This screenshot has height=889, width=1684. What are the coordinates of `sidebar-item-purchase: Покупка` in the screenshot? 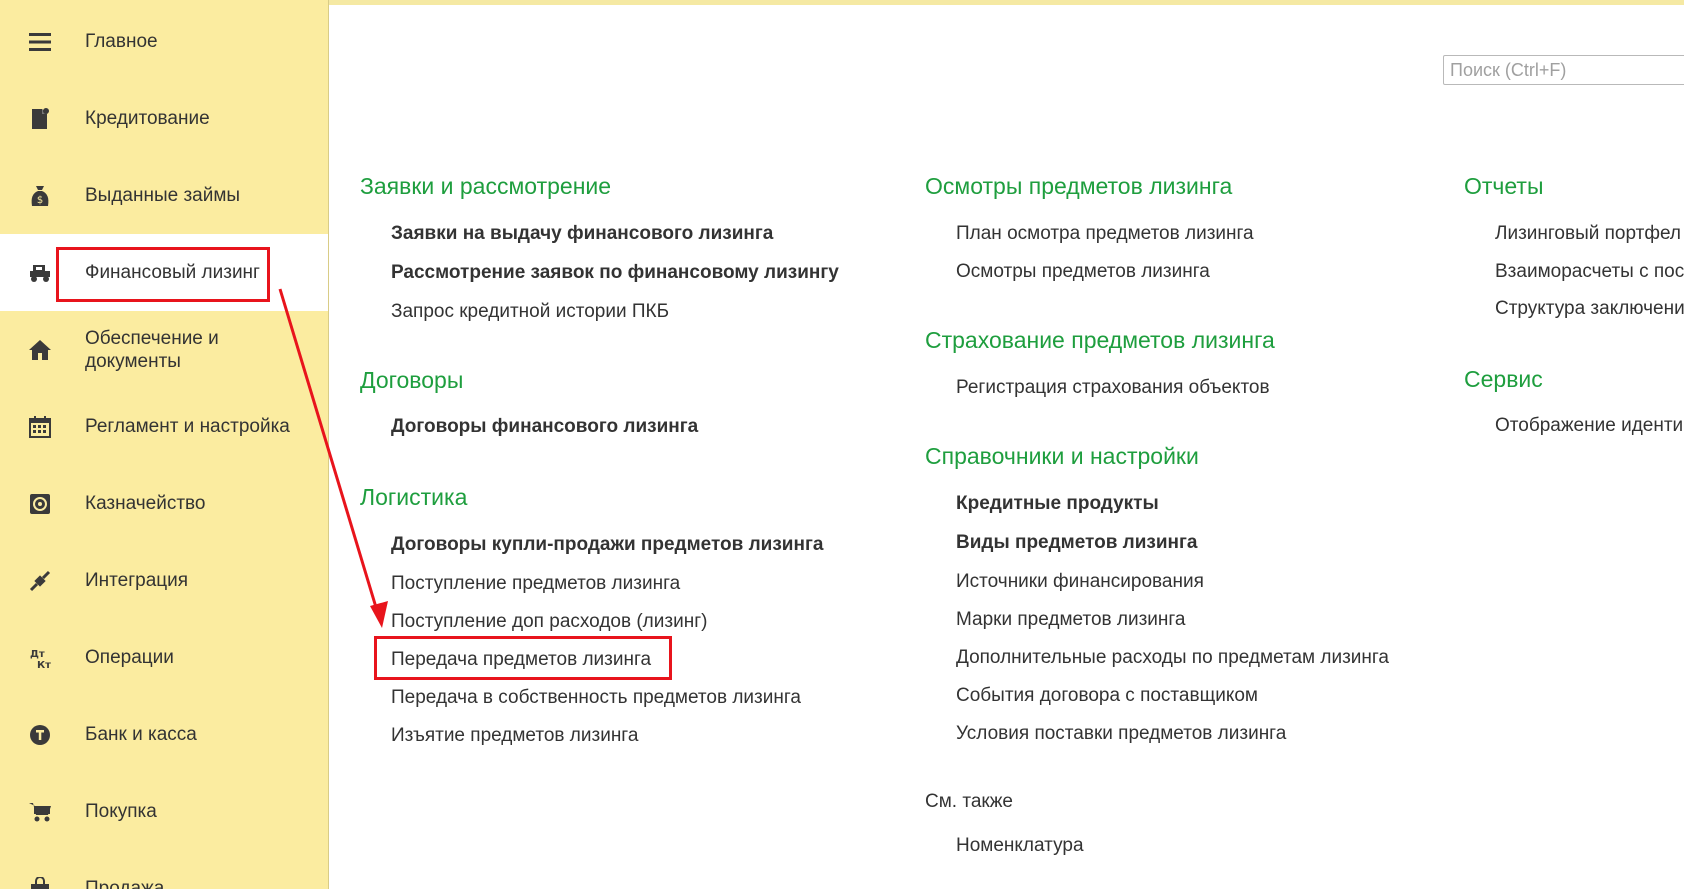 It's located at (164, 811).